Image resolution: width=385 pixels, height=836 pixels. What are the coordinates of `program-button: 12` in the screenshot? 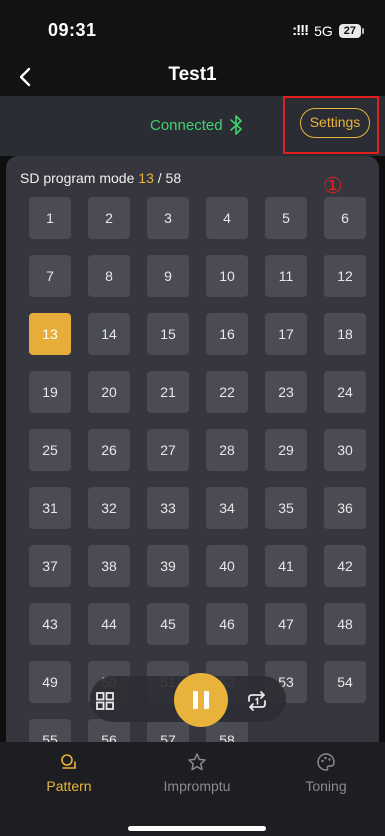 It's located at (345, 276).